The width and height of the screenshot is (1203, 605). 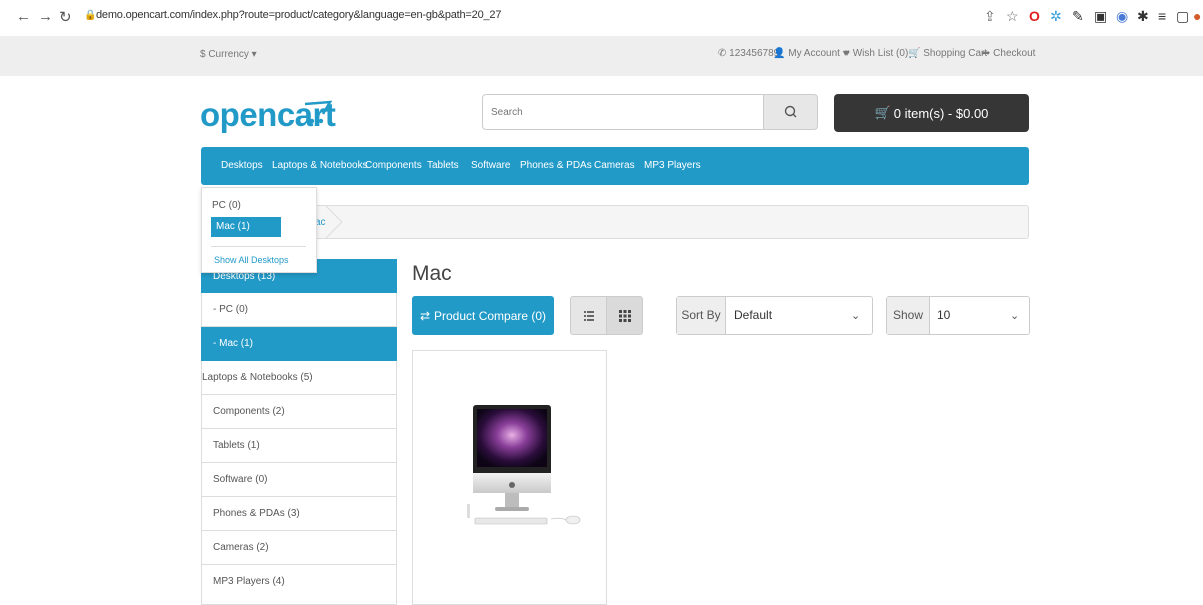 What do you see at coordinates (722, 53) in the screenshot?
I see `phone-icon: ✆` at bounding box center [722, 53].